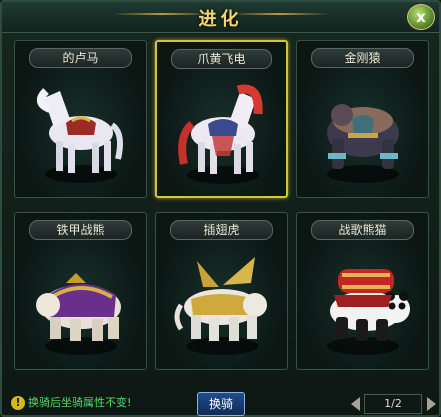 The image size is (441, 417). What do you see at coordinates (363, 136) in the screenshot?
I see `armored-ape-icon` at bounding box center [363, 136].